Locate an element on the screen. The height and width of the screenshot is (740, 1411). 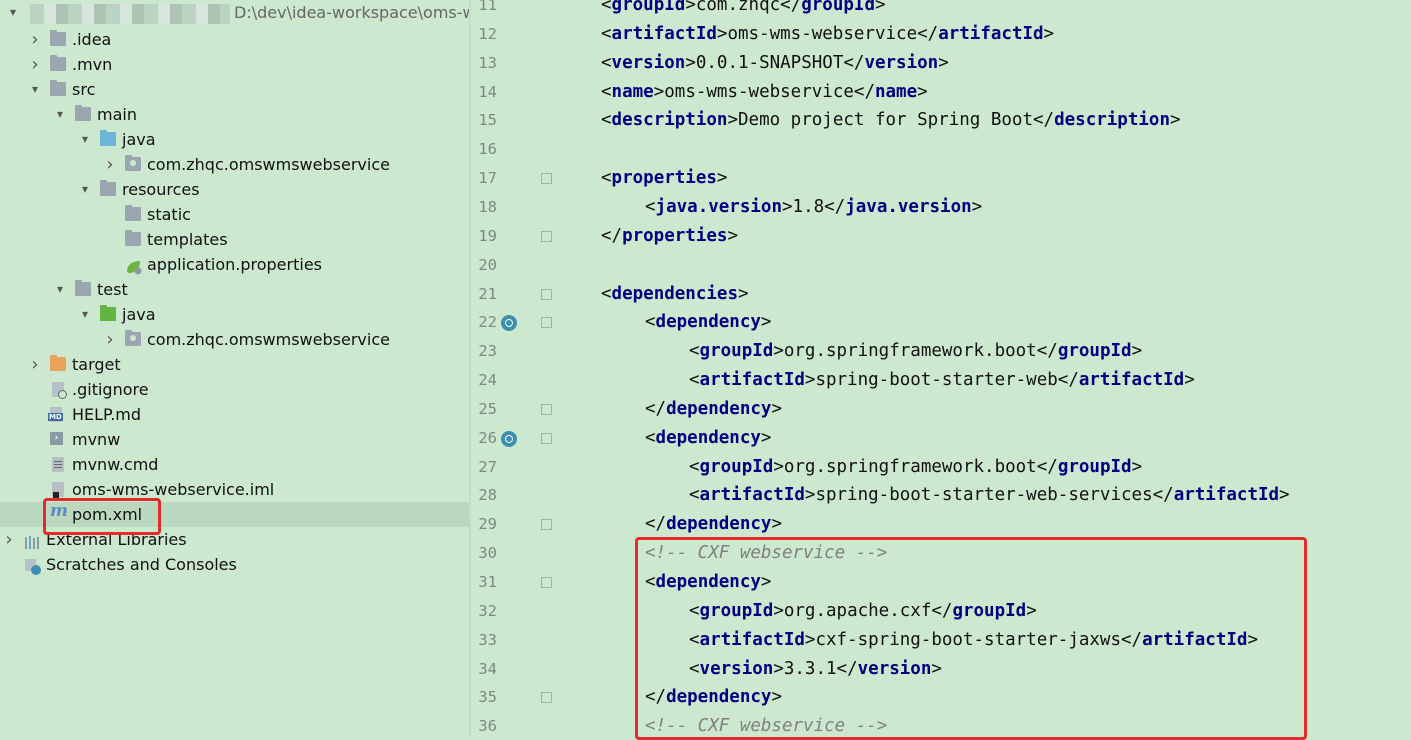
tree-item-templates: templates is located at coordinates (234, 239).